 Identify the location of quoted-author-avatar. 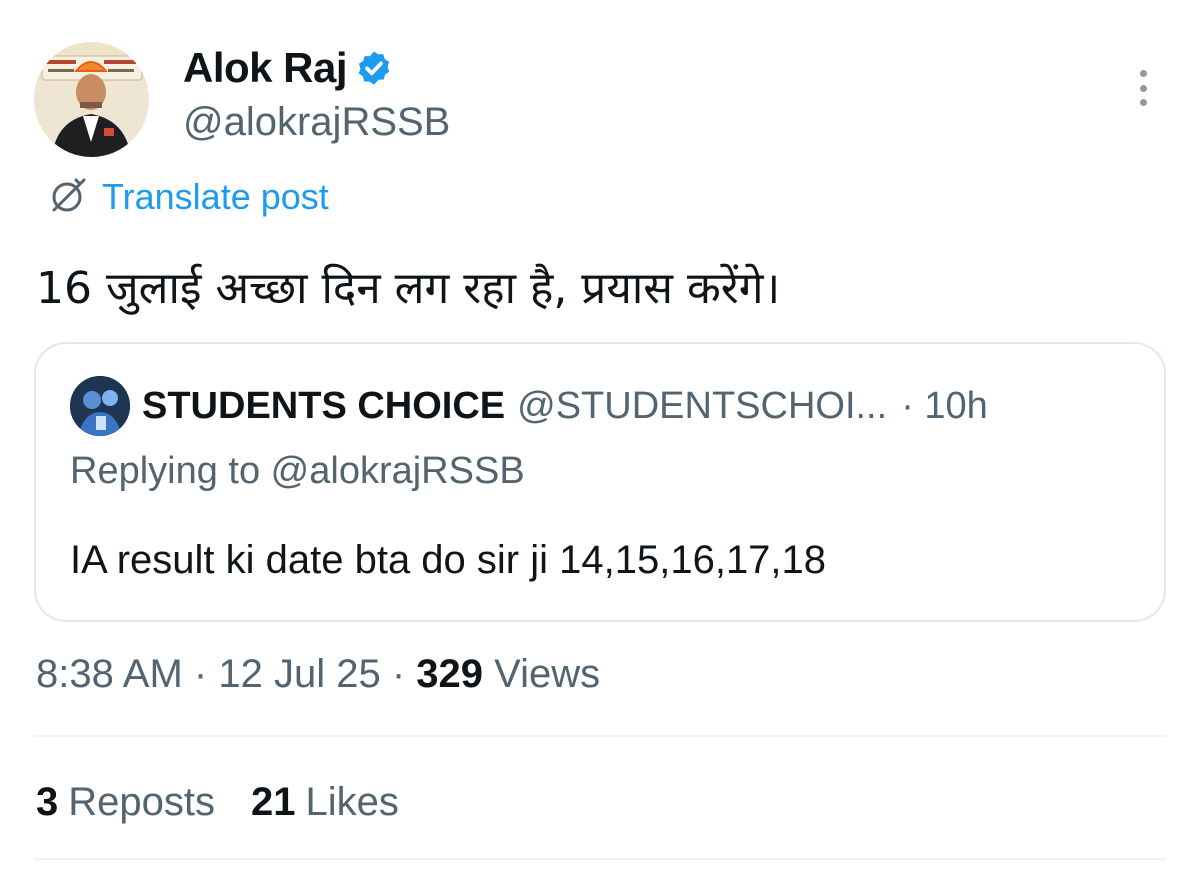
(100, 406).